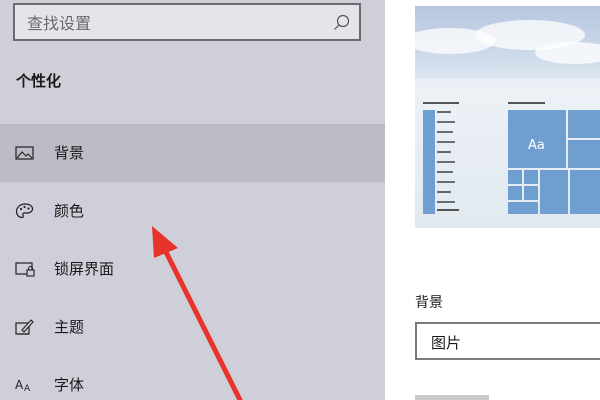  What do you see at coordinates (192, 327) in the screenshot?
I see `sidebar-item-themes: 主题` at bounding box center [192, 327].